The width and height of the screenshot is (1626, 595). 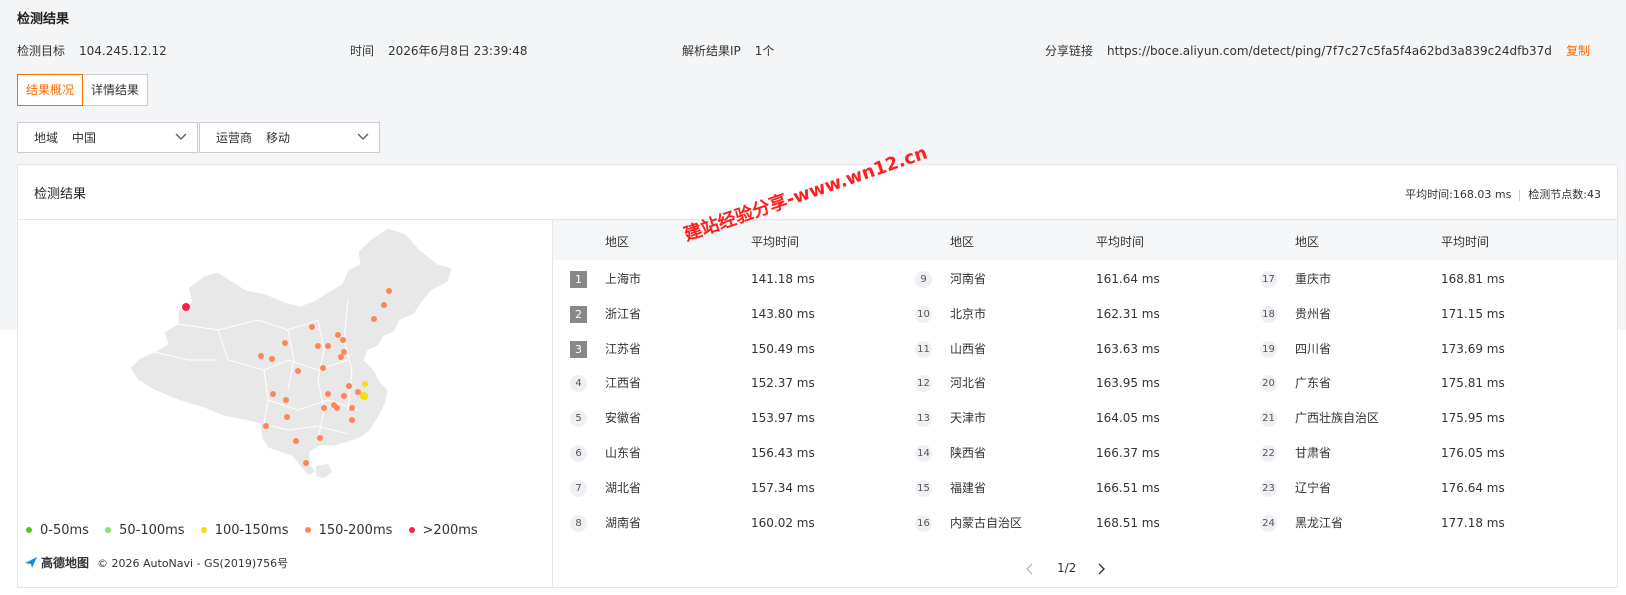 I want to click on legend-item: >200ms, so click(x=443, y=530).